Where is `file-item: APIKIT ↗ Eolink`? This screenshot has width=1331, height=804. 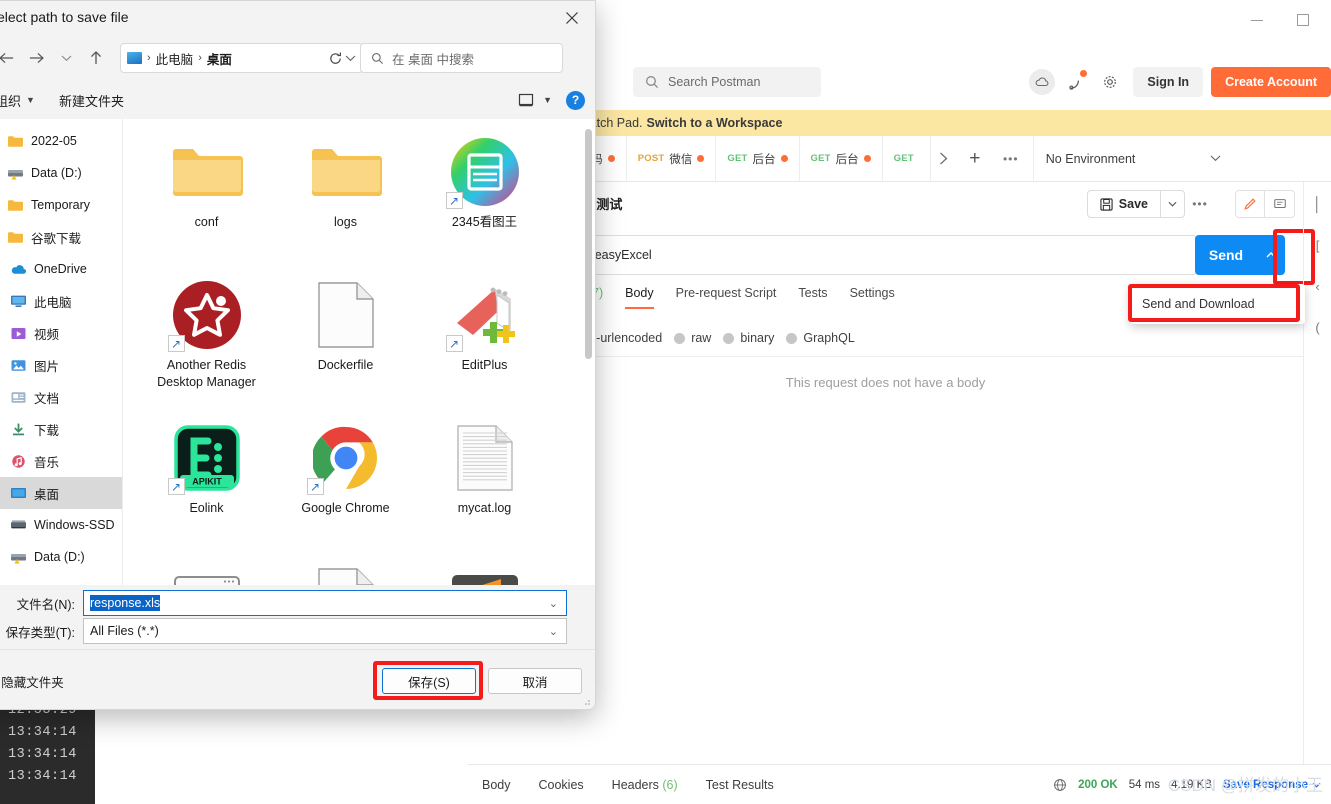 file-item: APIKIT ↗ Eolink is located at coordinates (206, 487).